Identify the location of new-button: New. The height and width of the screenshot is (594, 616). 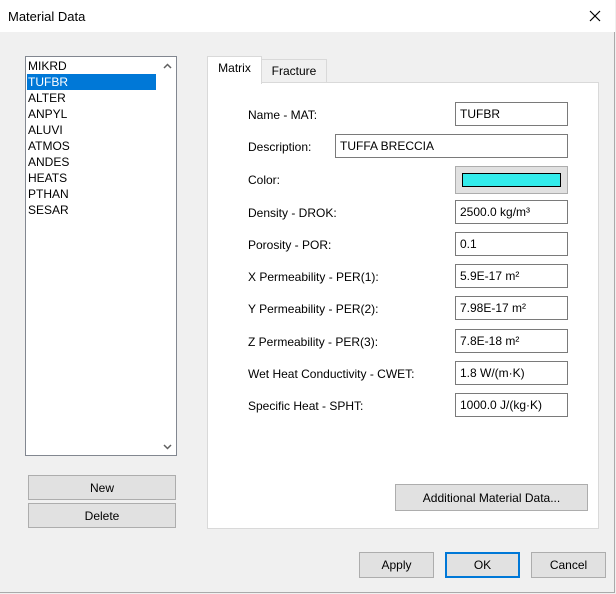
(102, 487).